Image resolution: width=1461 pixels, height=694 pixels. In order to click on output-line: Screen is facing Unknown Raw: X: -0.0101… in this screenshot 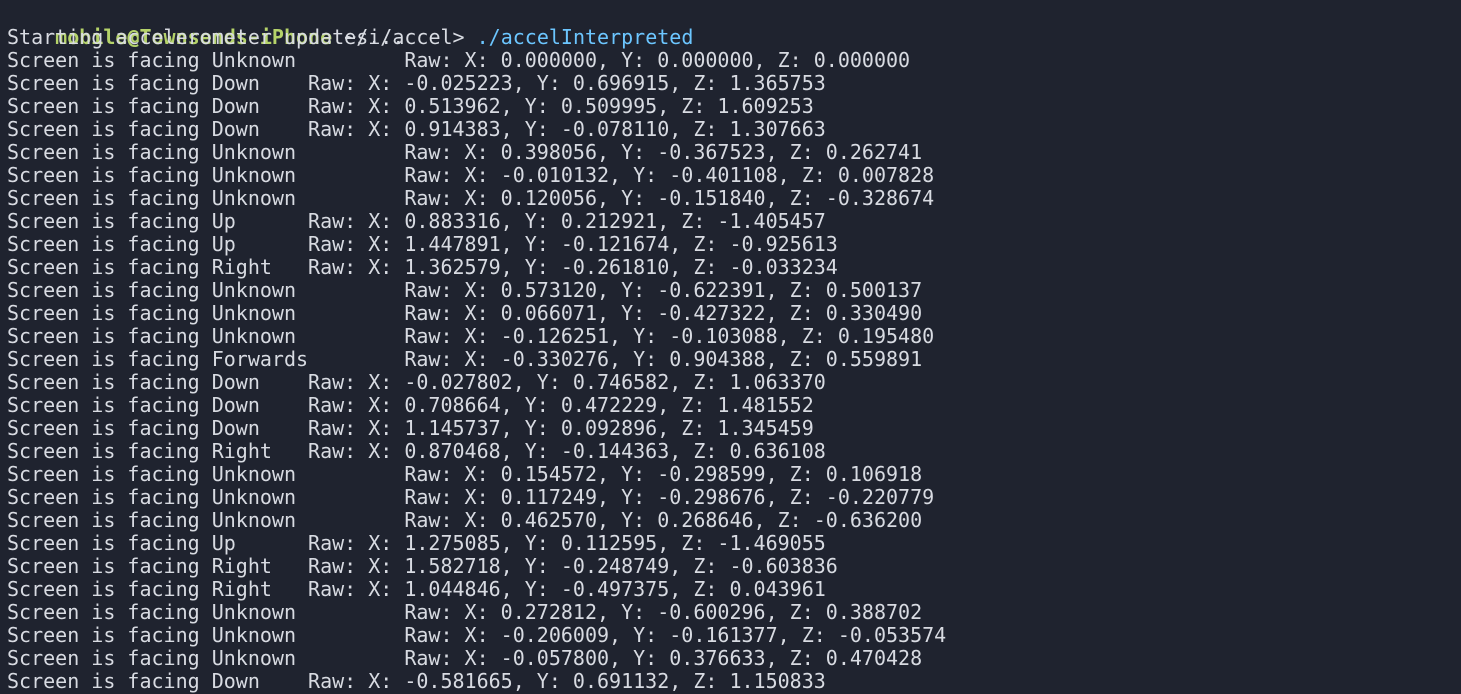, I will do `click(471, 175)`.